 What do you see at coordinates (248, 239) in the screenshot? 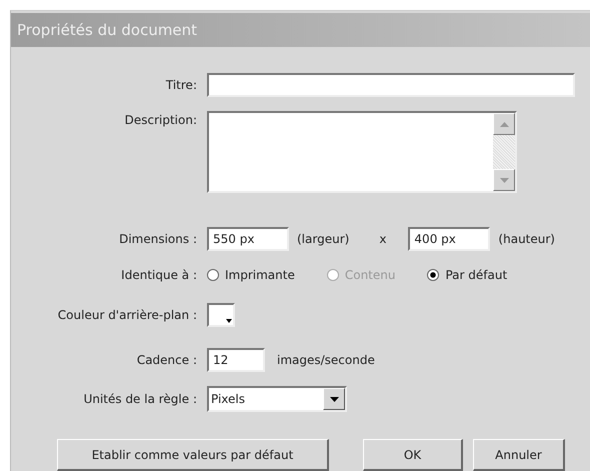
I see `width-field: 550 px` at bounding box center [248, 239].